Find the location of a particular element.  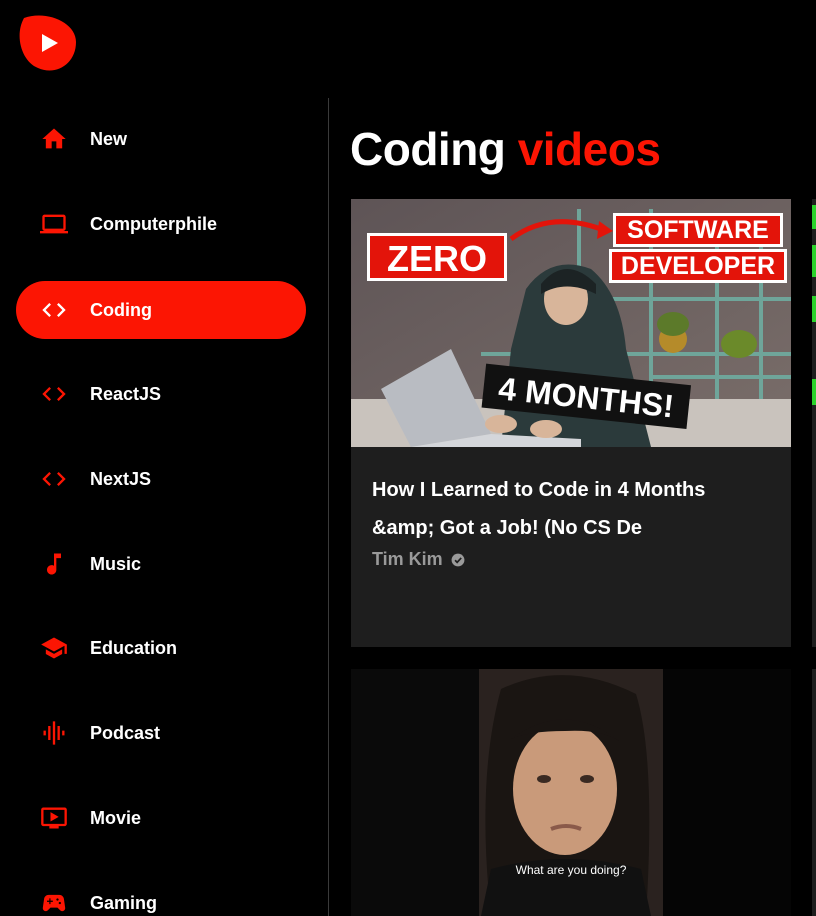

sidebar-item-coding: Coding is located at coordinates (161, 310).